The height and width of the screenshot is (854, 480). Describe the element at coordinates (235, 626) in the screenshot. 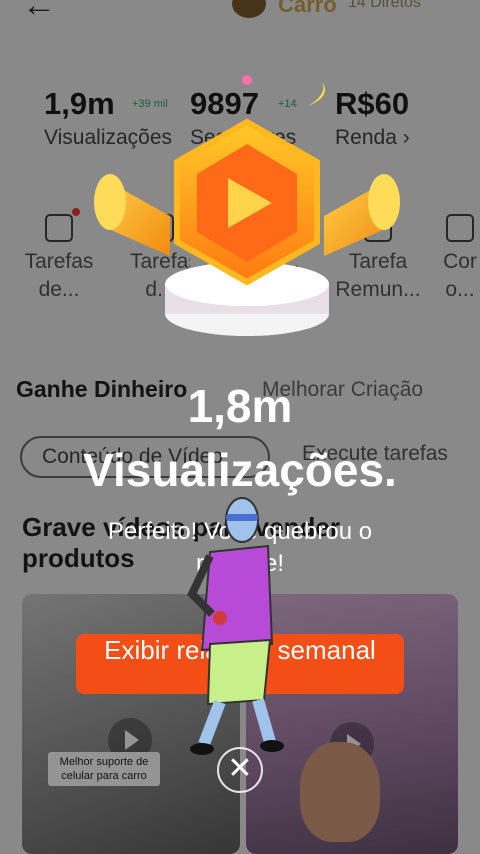

I see `dancer-sticker-icon` at that location.